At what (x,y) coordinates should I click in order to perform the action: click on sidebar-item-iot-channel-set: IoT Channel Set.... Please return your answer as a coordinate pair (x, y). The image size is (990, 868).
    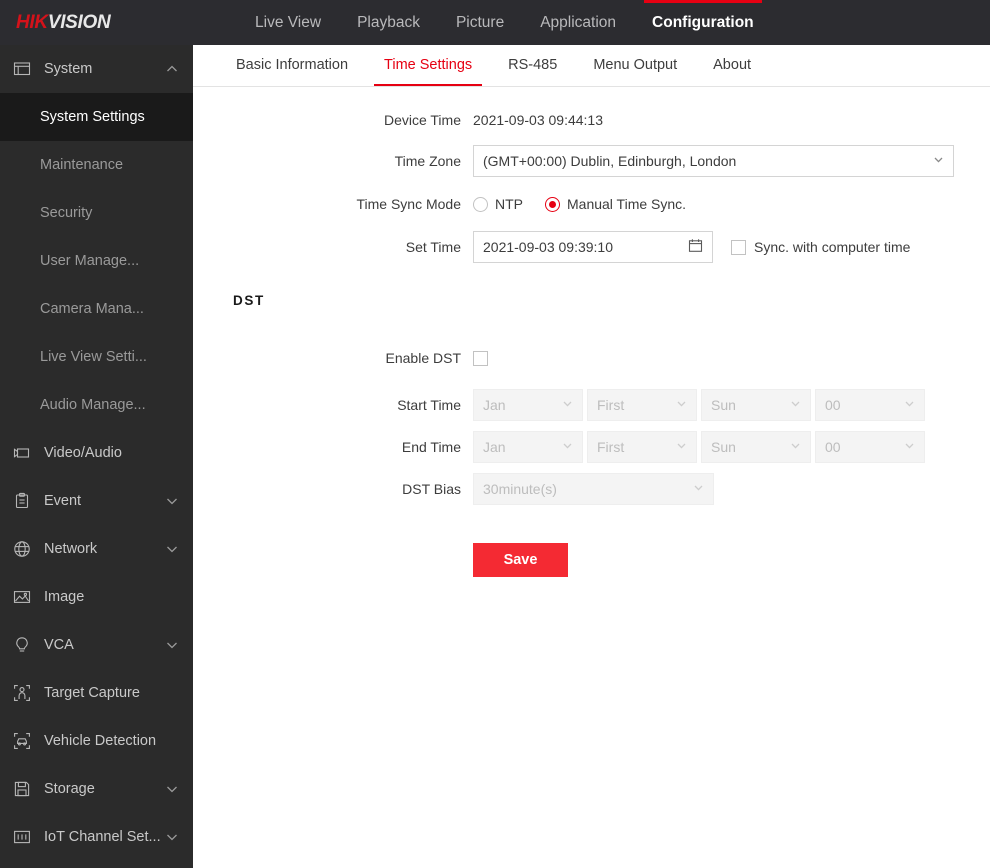
    Looking at the image, I should click on (96, 837).